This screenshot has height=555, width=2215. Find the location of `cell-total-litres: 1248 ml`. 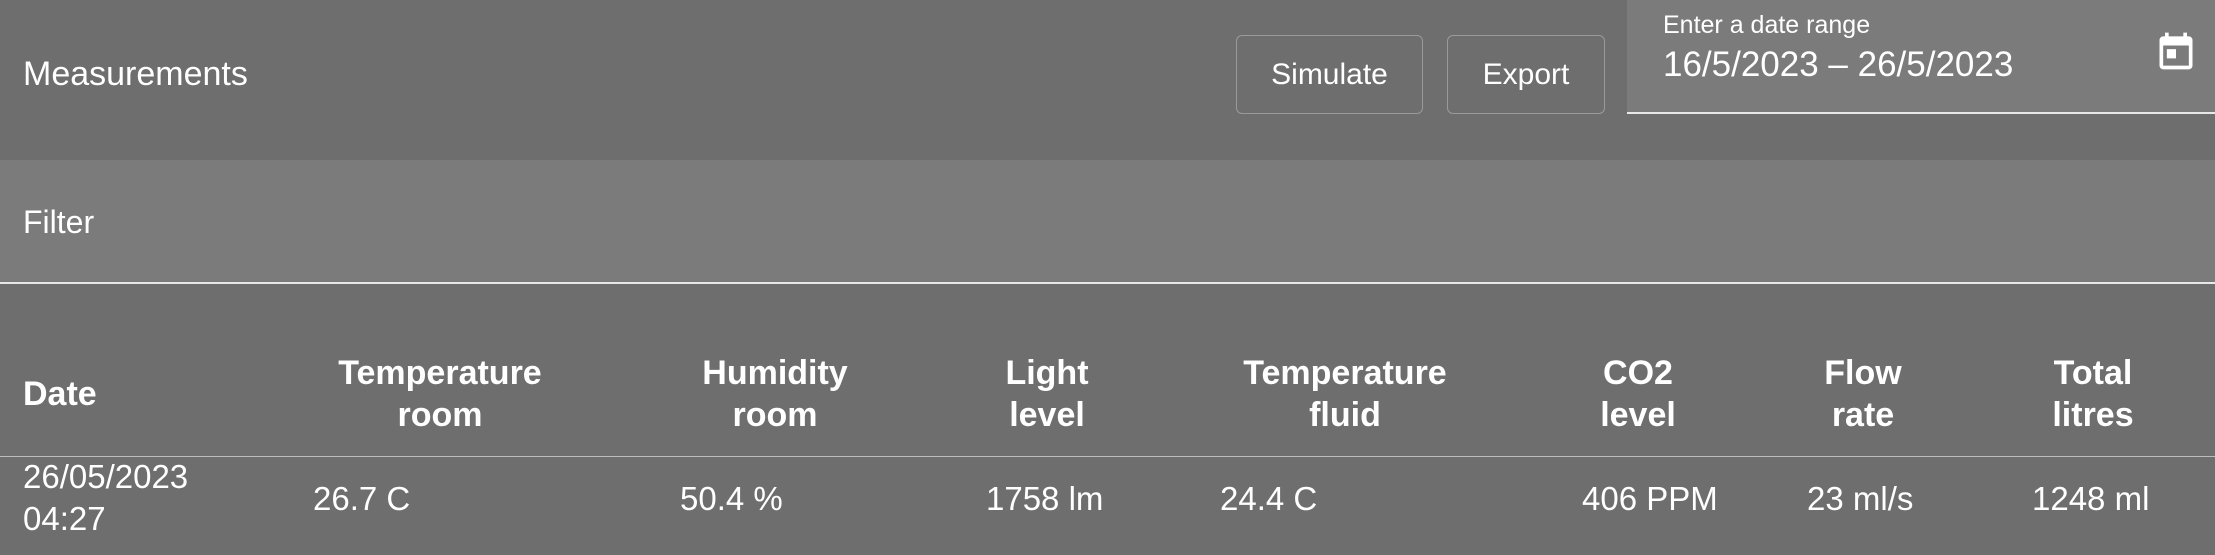

cell-total-litres: 1248 ml is located at coordinates (2091, 498).